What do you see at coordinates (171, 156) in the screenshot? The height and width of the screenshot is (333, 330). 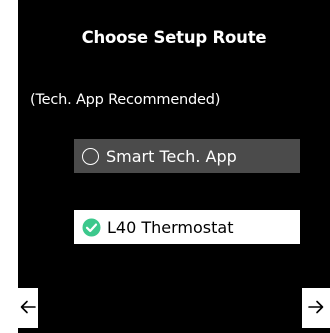 I see `option-label: Smart Tech. App` at bounding box center [171, 156].